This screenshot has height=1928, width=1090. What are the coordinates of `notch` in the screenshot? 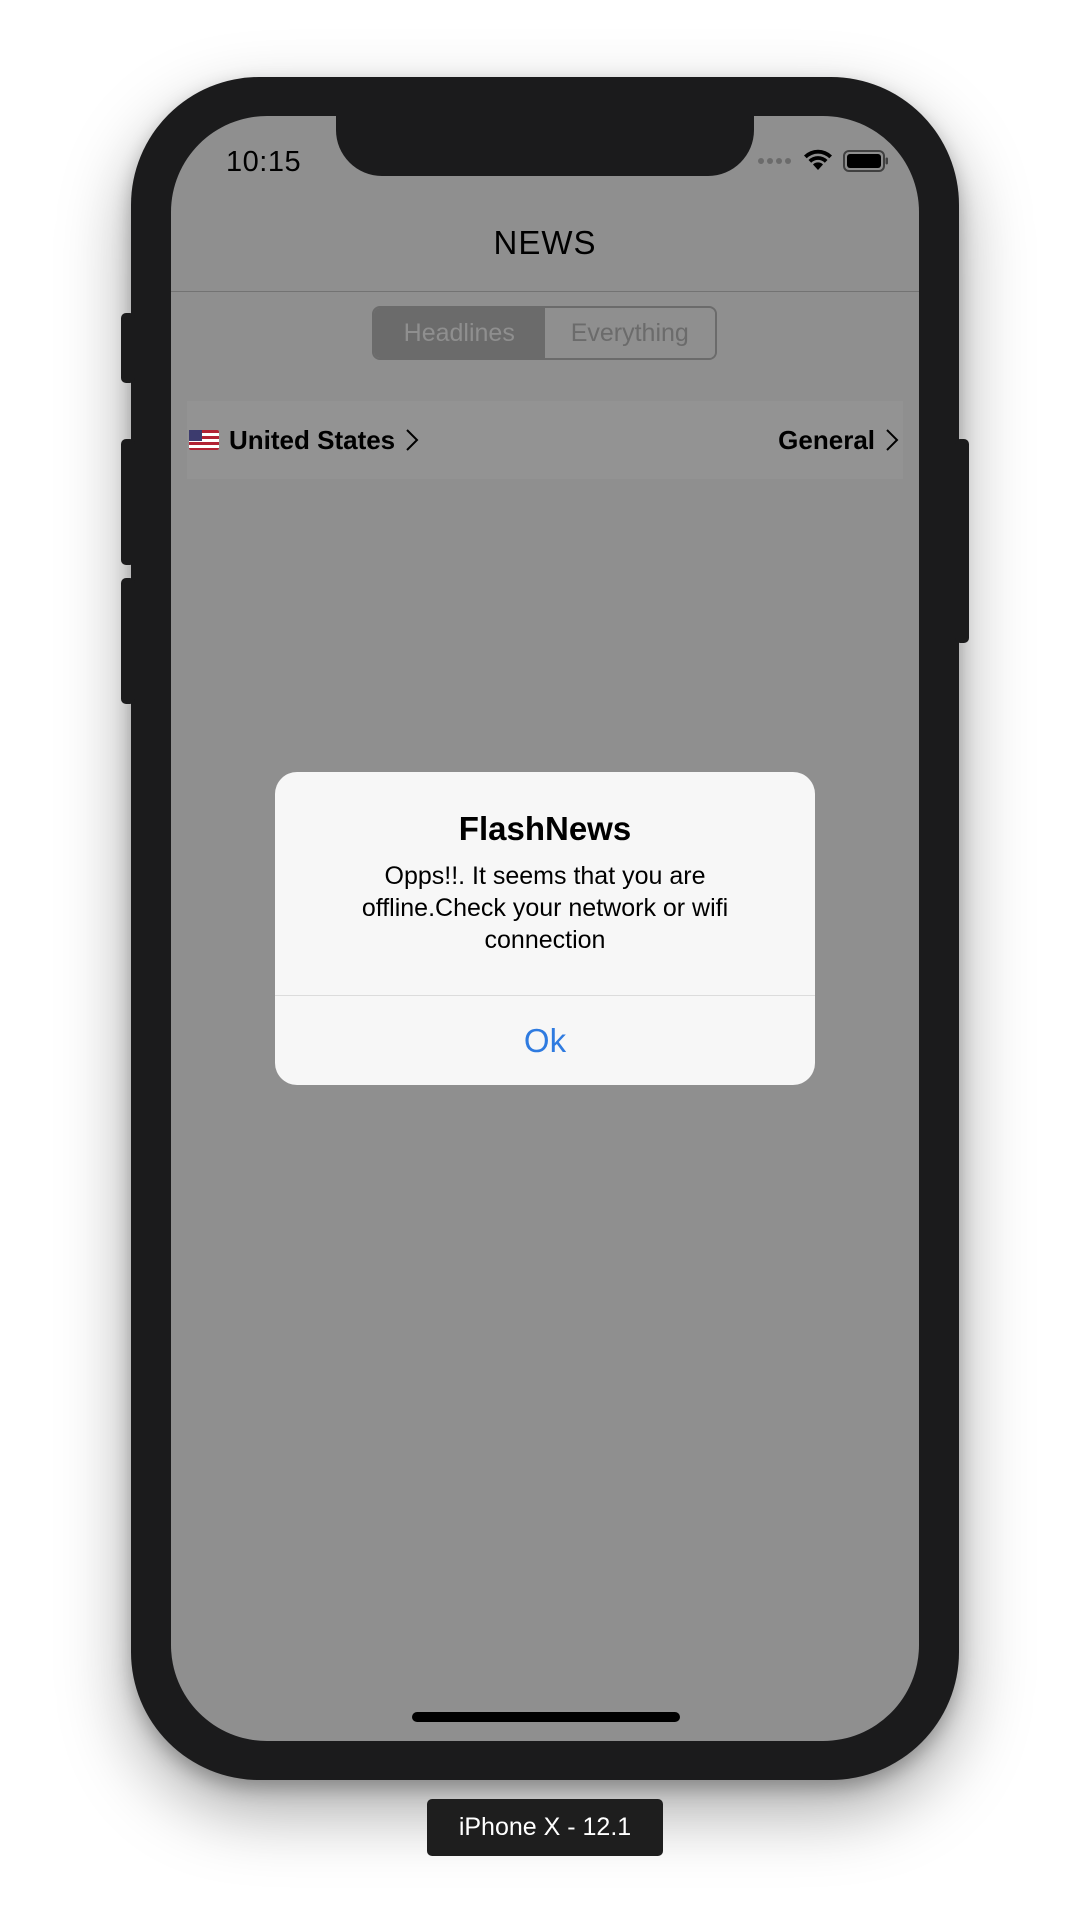 It's located at (545, 146).